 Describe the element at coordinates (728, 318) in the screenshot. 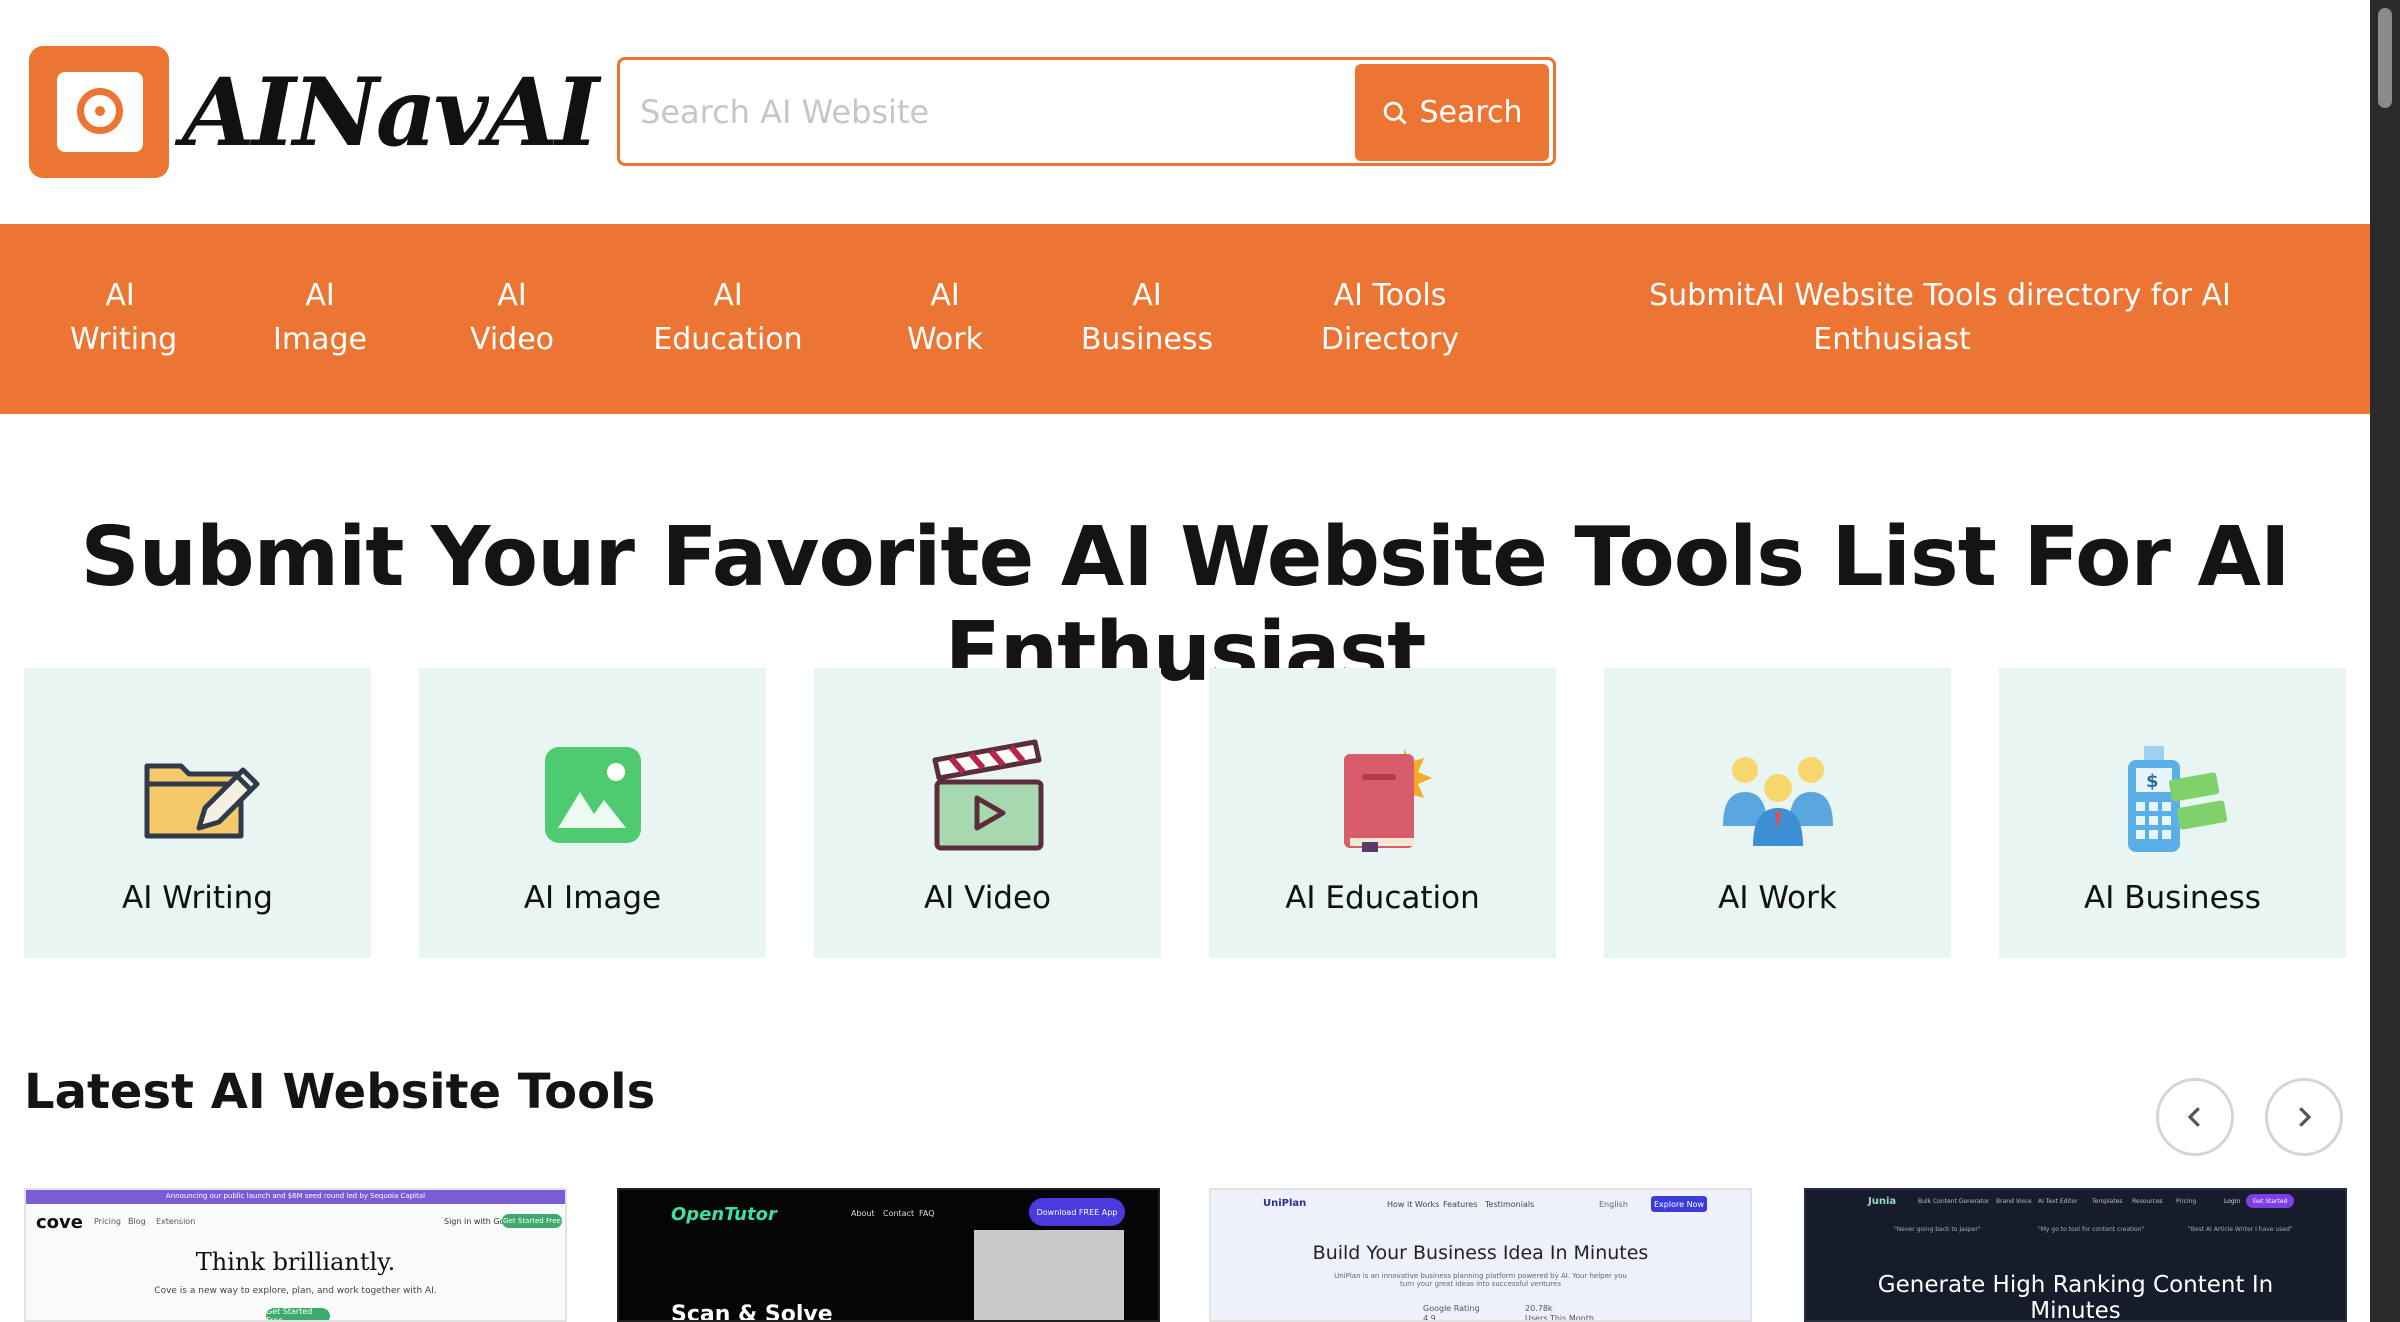

I see `nav-item-ai-education: AI Education` at that location.